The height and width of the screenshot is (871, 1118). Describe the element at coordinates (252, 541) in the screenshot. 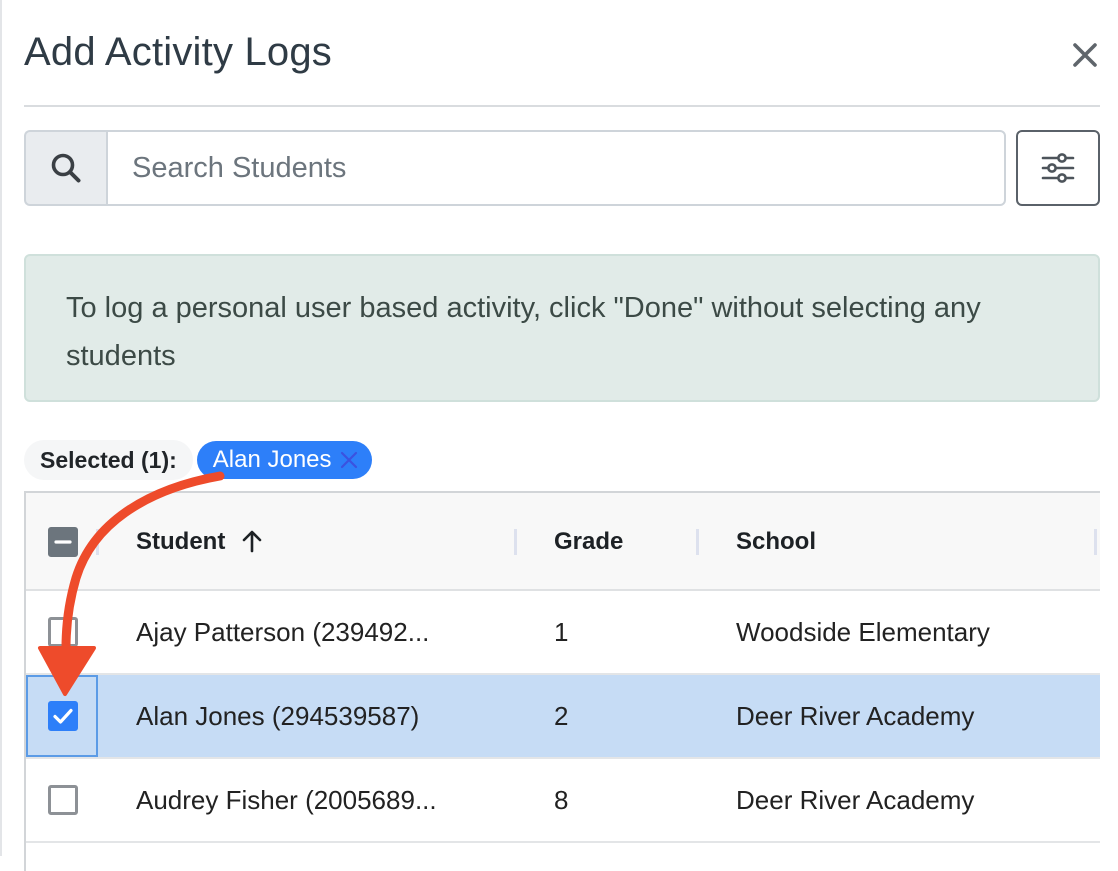

I see `arrow-up-icon` at that location.